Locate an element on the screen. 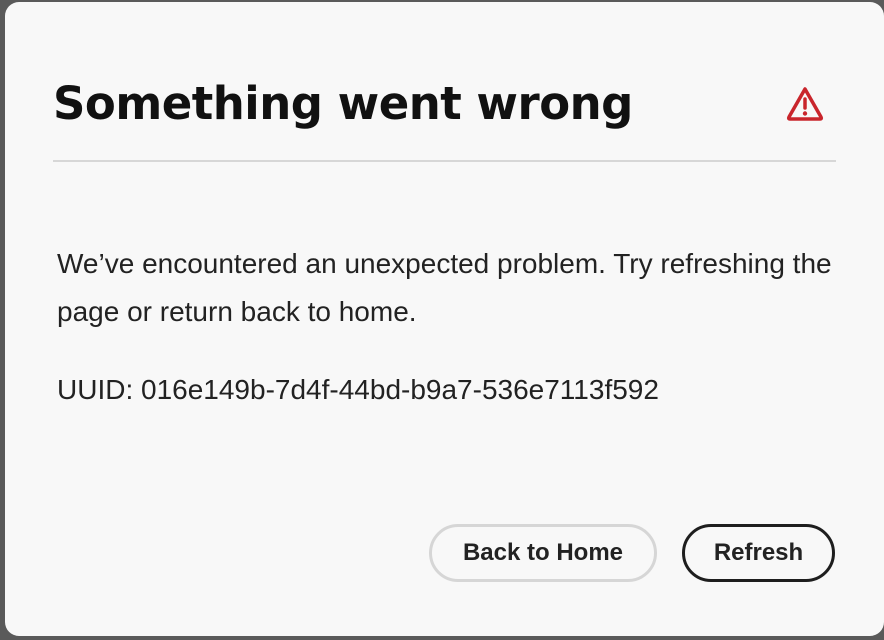 Image resolution: width=884 pixels, height=640 pixels. dialog-header: Something went wrong is located at coordinates (444, 104).